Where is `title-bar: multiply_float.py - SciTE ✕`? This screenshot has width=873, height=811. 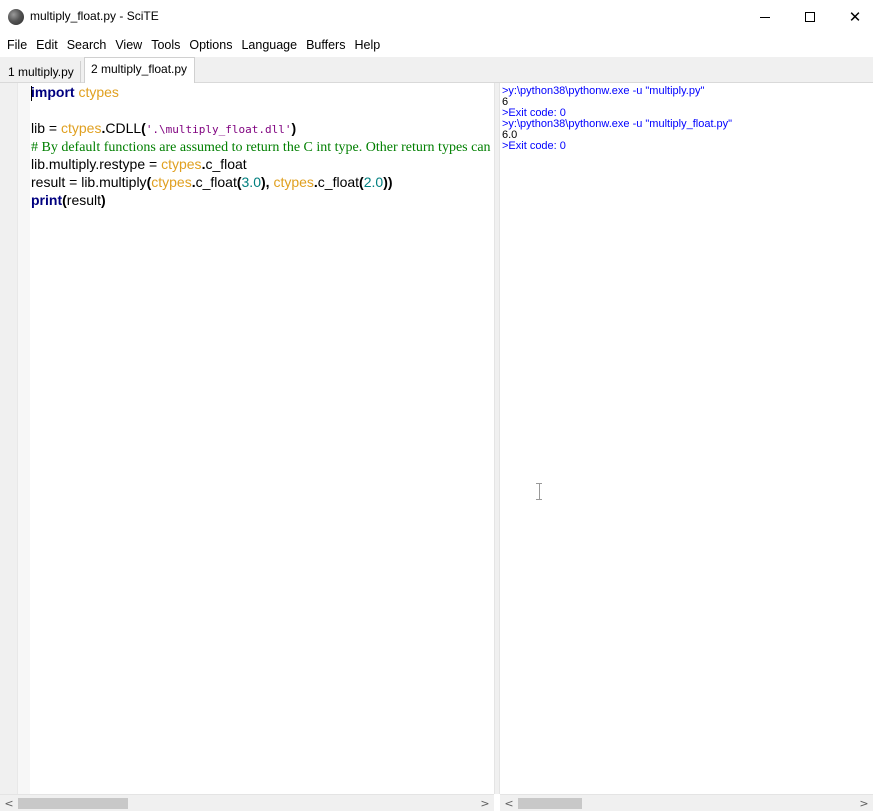
title-bar: multiply_float.py - SciTE ✕ is located at coordinates (436, 17).